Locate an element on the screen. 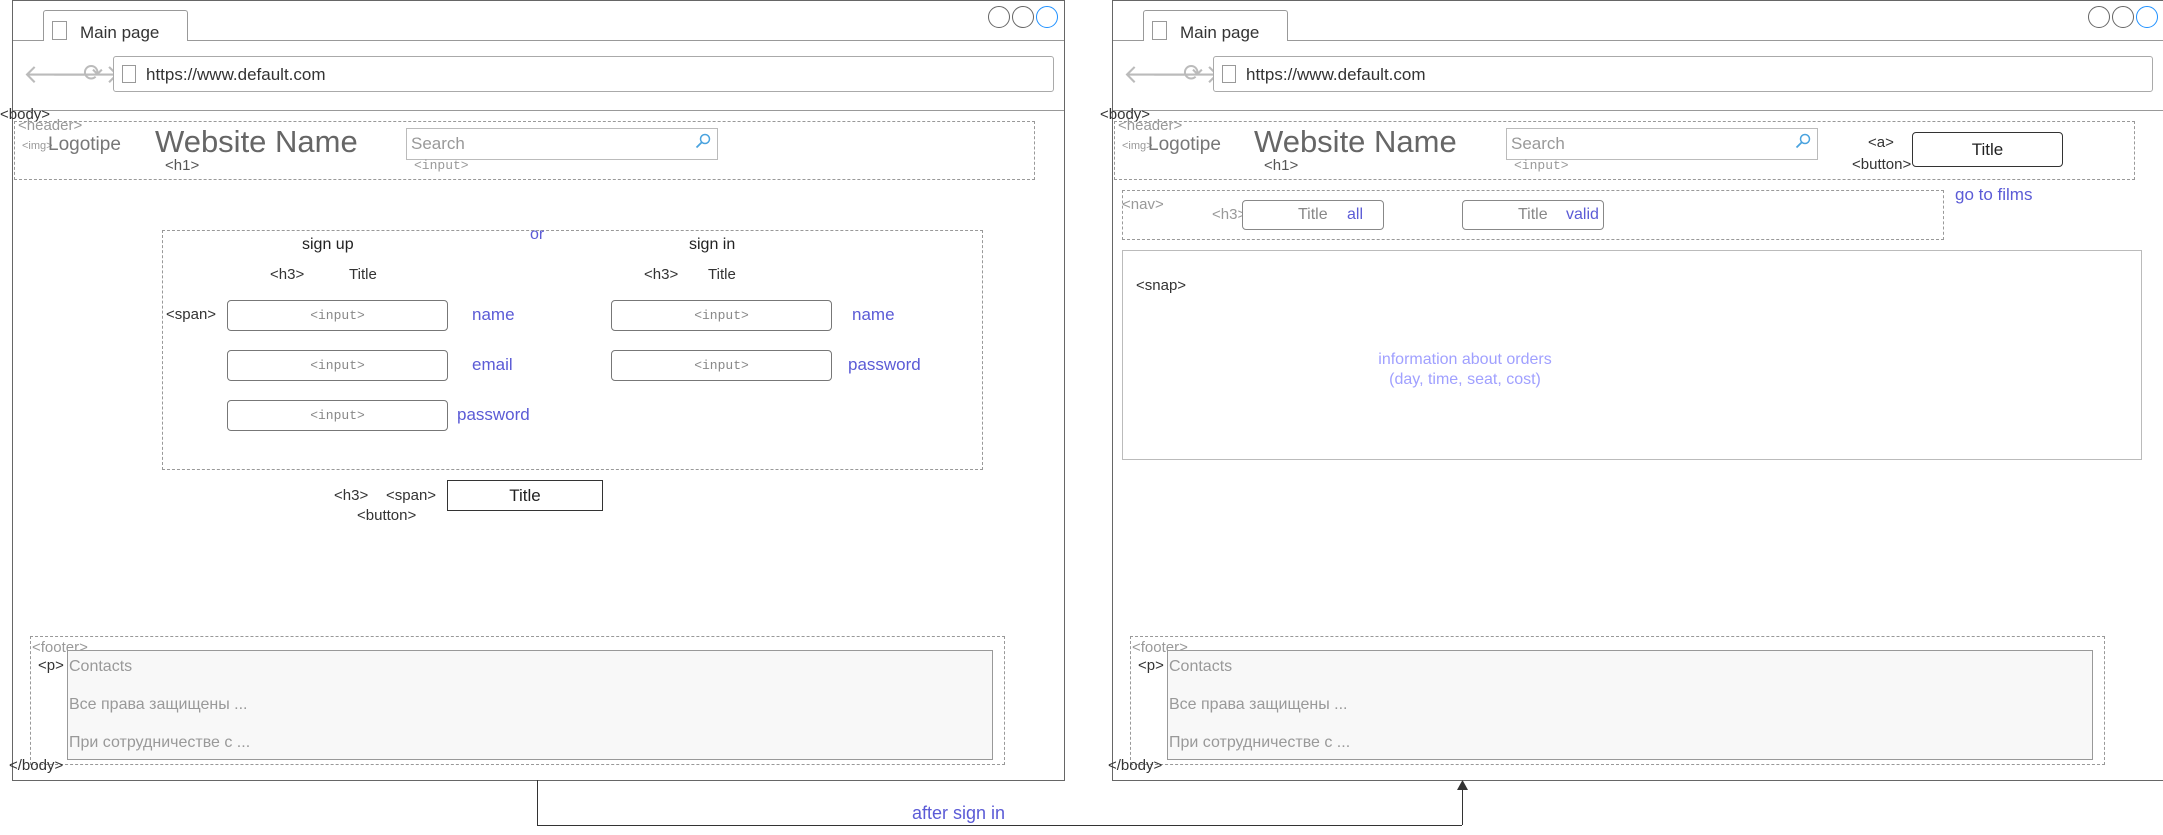 This screenshot has width=2163, height=835. signup-email-input: <input> is located at coordinates (337, 365).